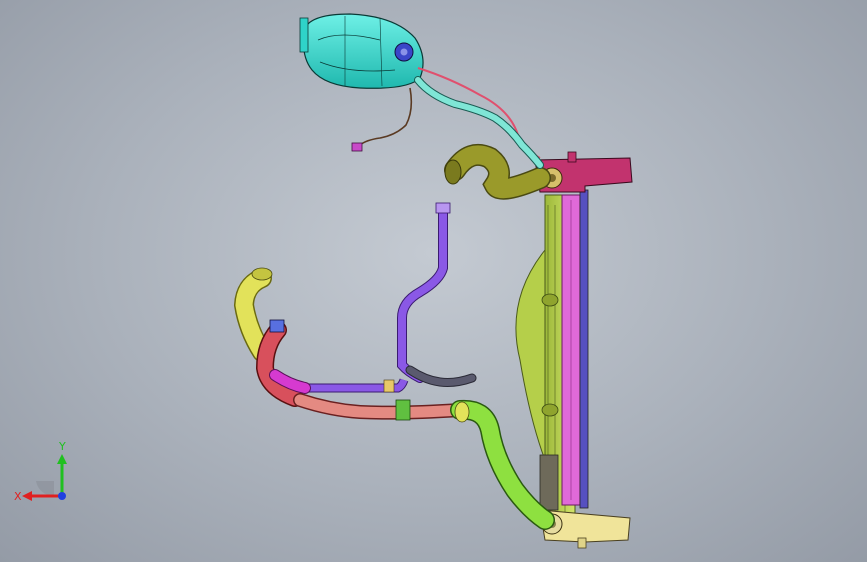  What do you see at coordinates (357, 147) in the screenshot?
I see `sensor-connector` at bounding box center [357, 147].